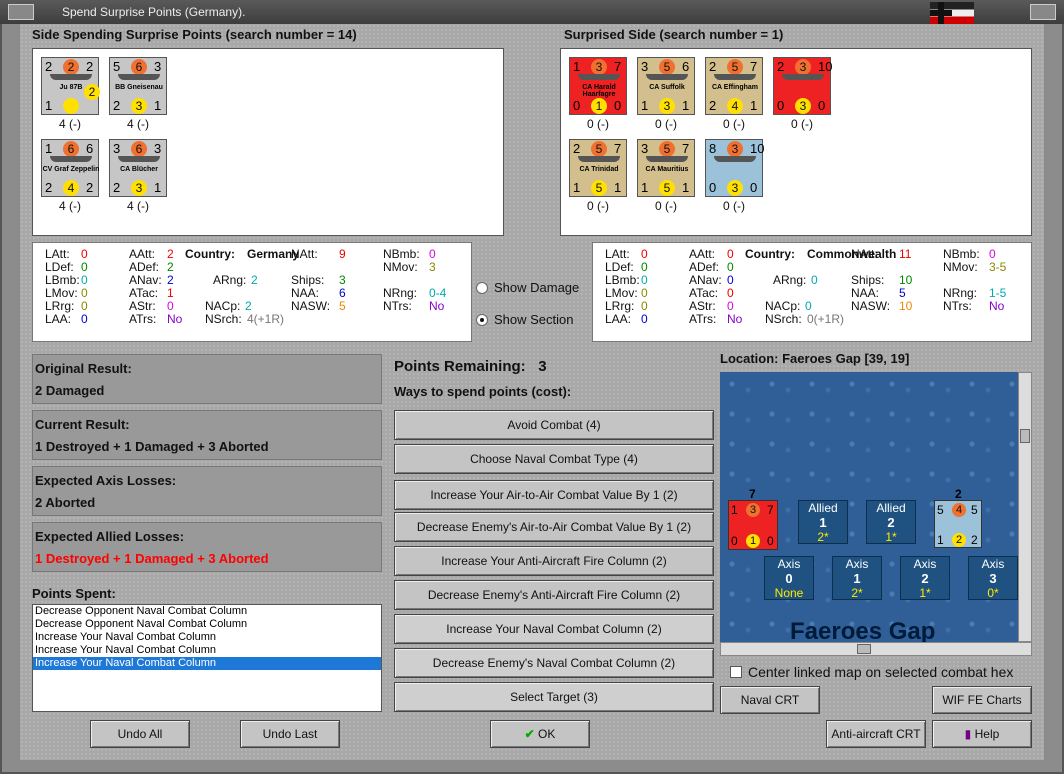  Describe the element at coordinates (532, 12) in the screenshot. I see `title-bar: Spend Surprise Points (Germany).` at that location.